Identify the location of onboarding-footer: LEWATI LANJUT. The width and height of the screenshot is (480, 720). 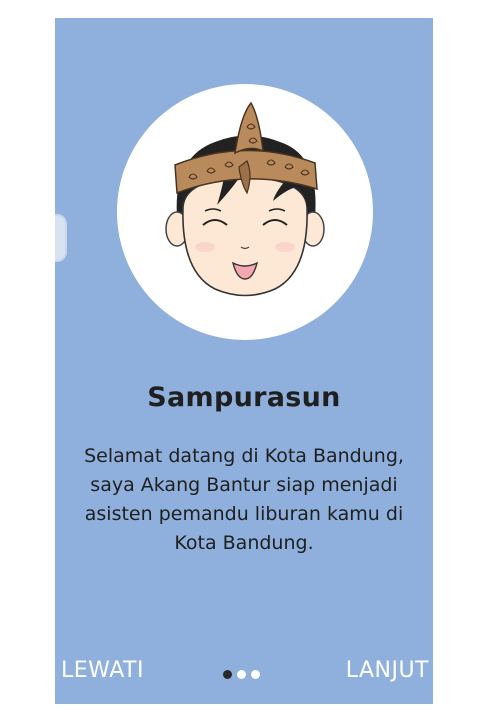
(244, 676).